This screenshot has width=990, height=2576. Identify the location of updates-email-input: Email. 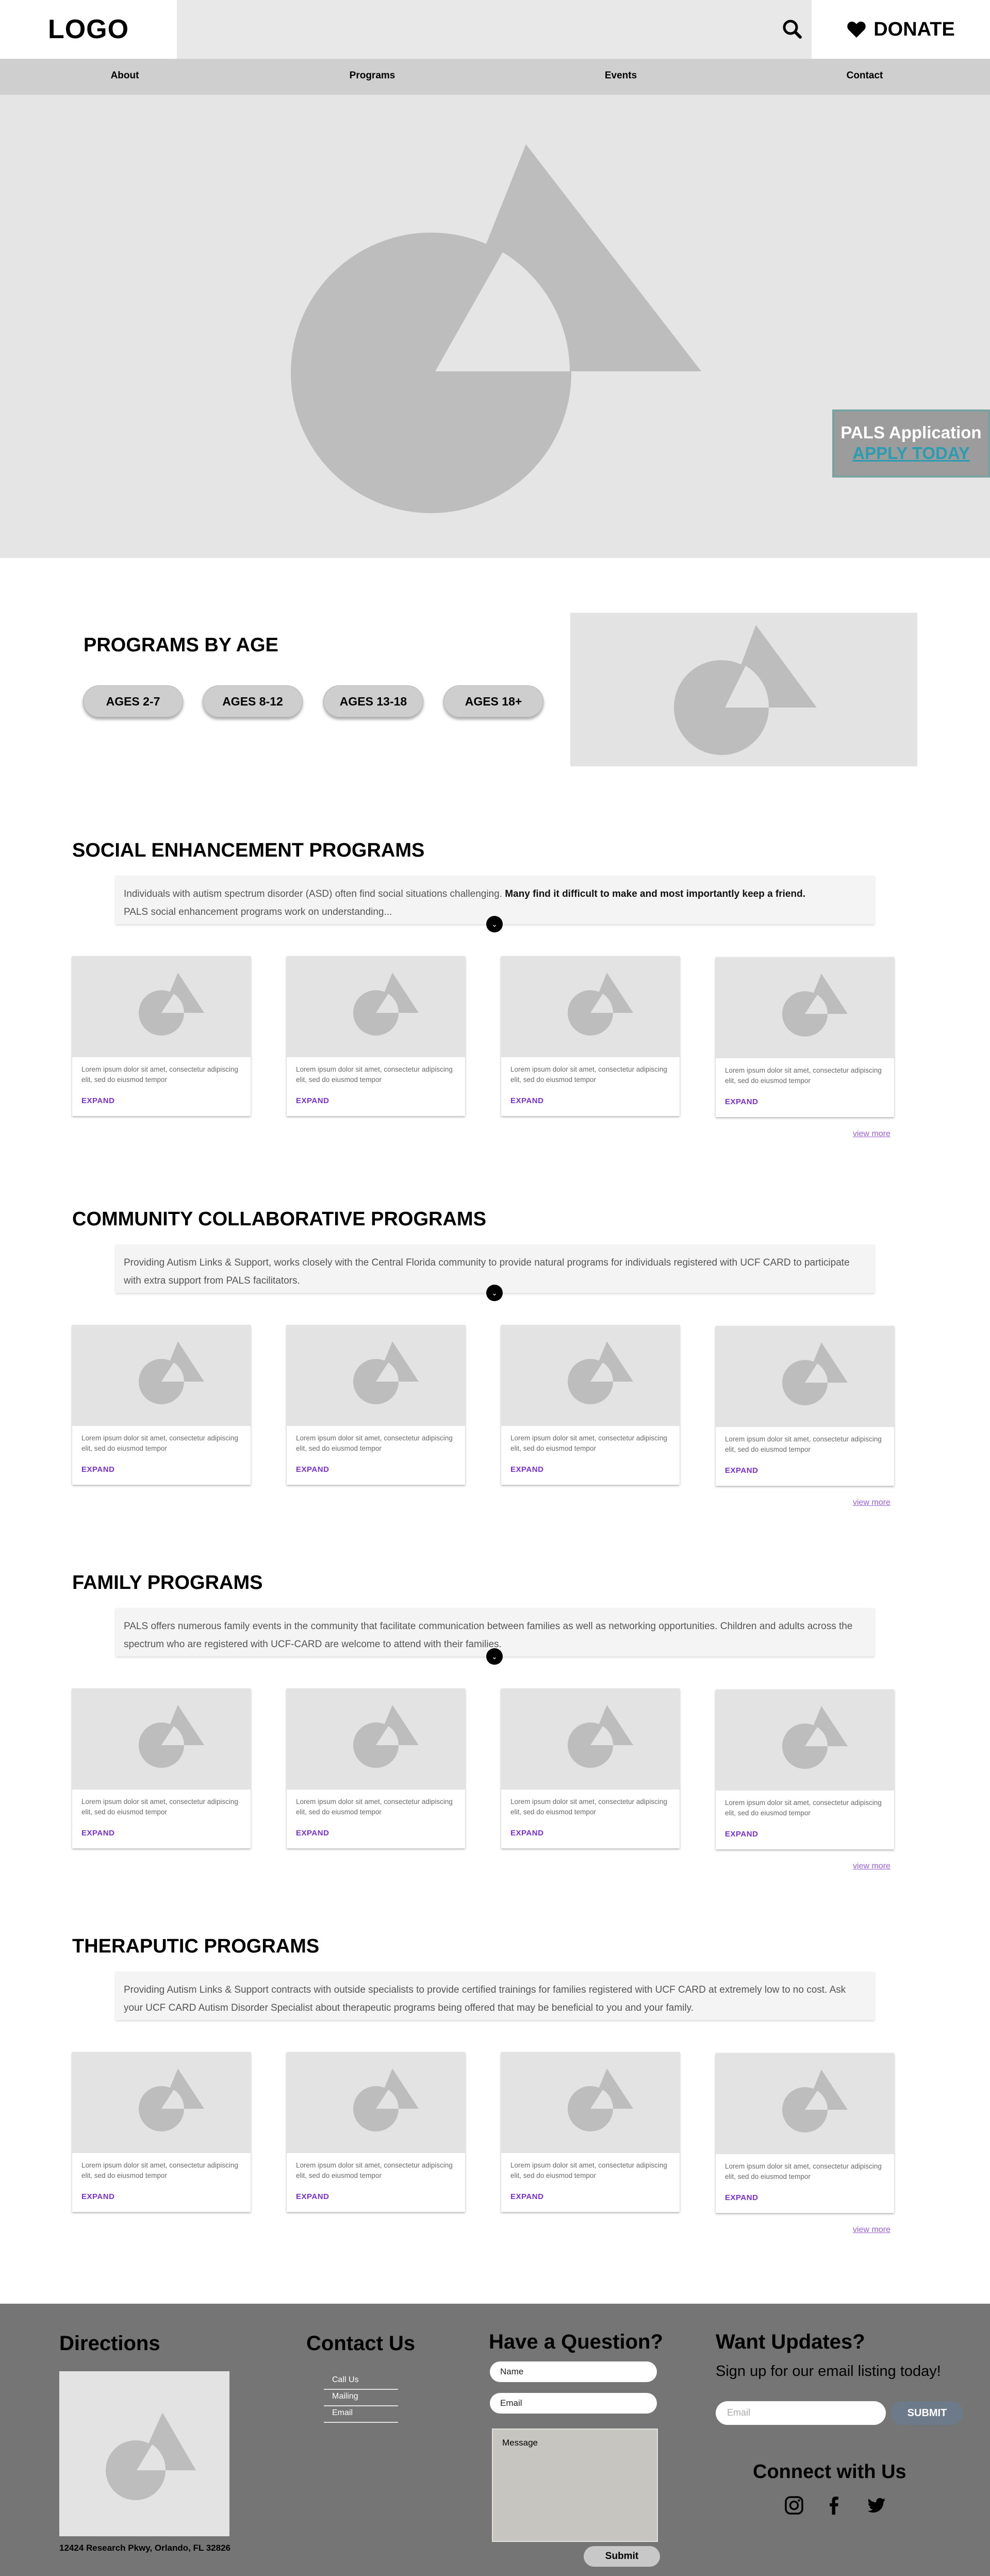
(801, 2413).